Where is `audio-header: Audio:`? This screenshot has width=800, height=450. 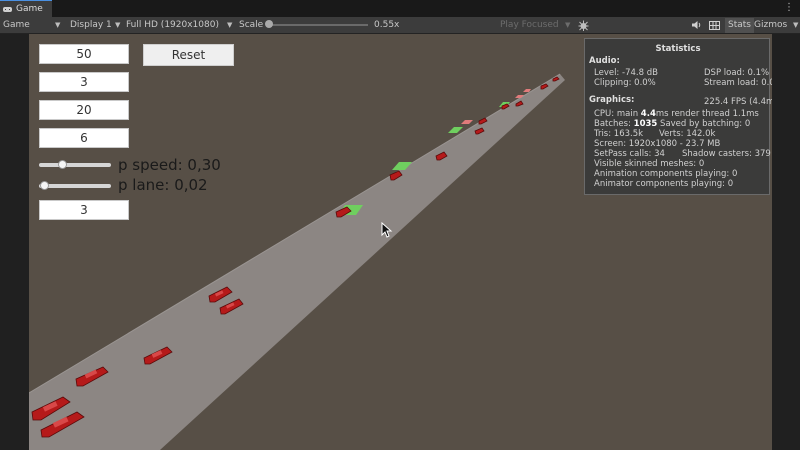
audio-header: Audio: is located at coordinates (604, 61).